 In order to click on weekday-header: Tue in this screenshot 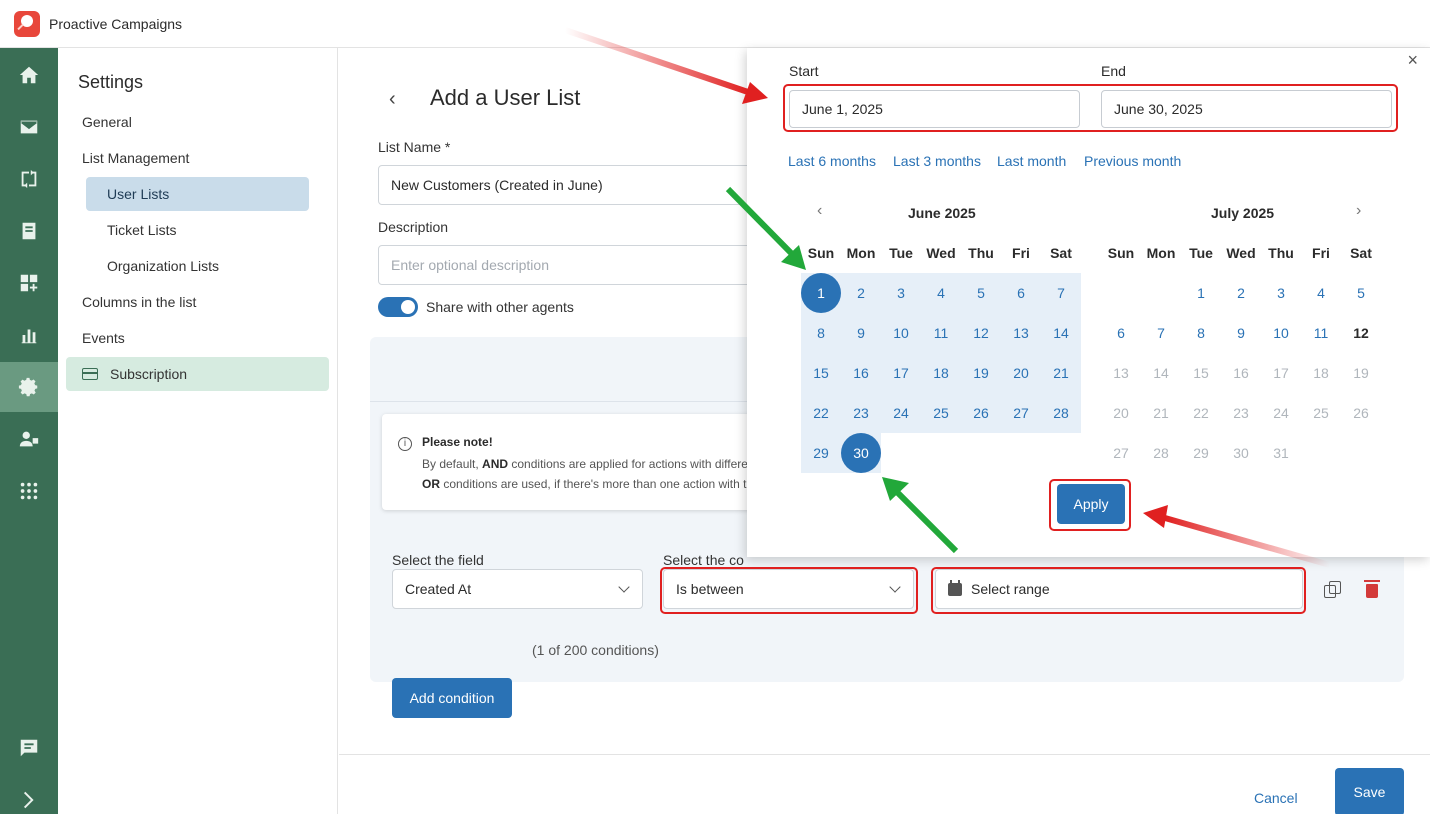, I will do `click(901, 253)`.